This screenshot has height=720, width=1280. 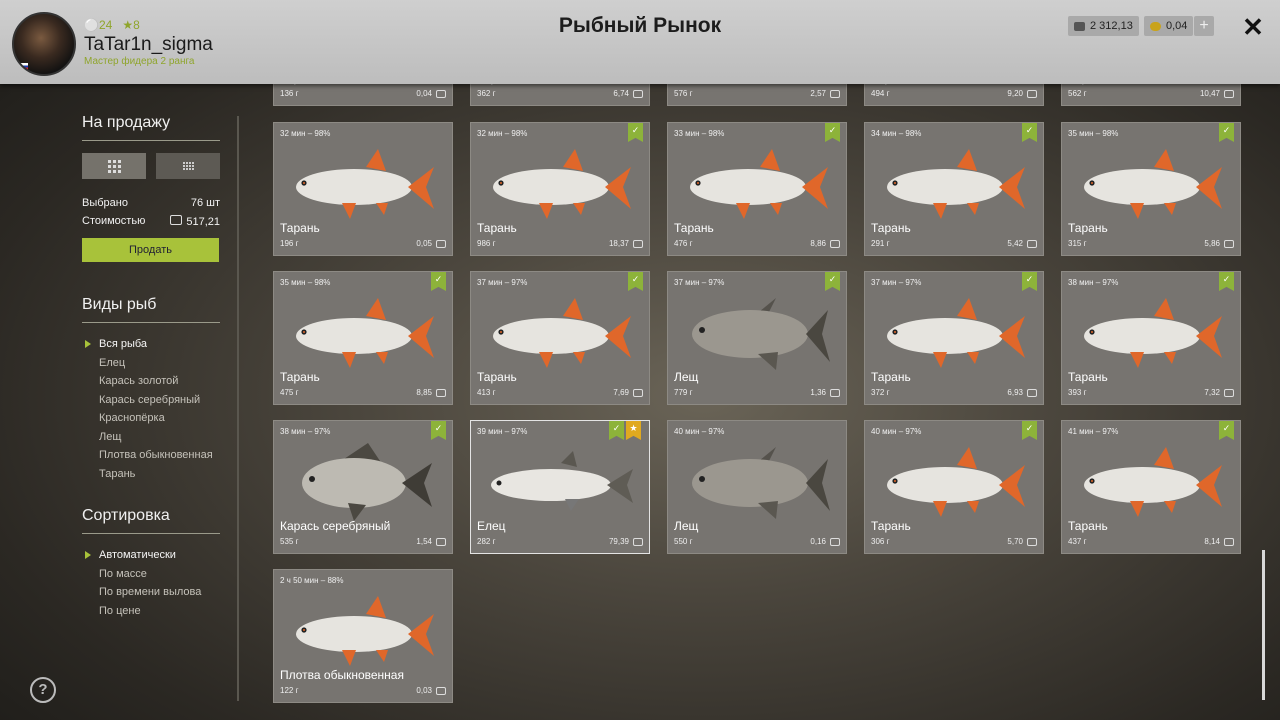 What do you see at coordinates (151, 611) in the screenshot?
I see `sort-option: По цене` at bounding box center [151, 611].